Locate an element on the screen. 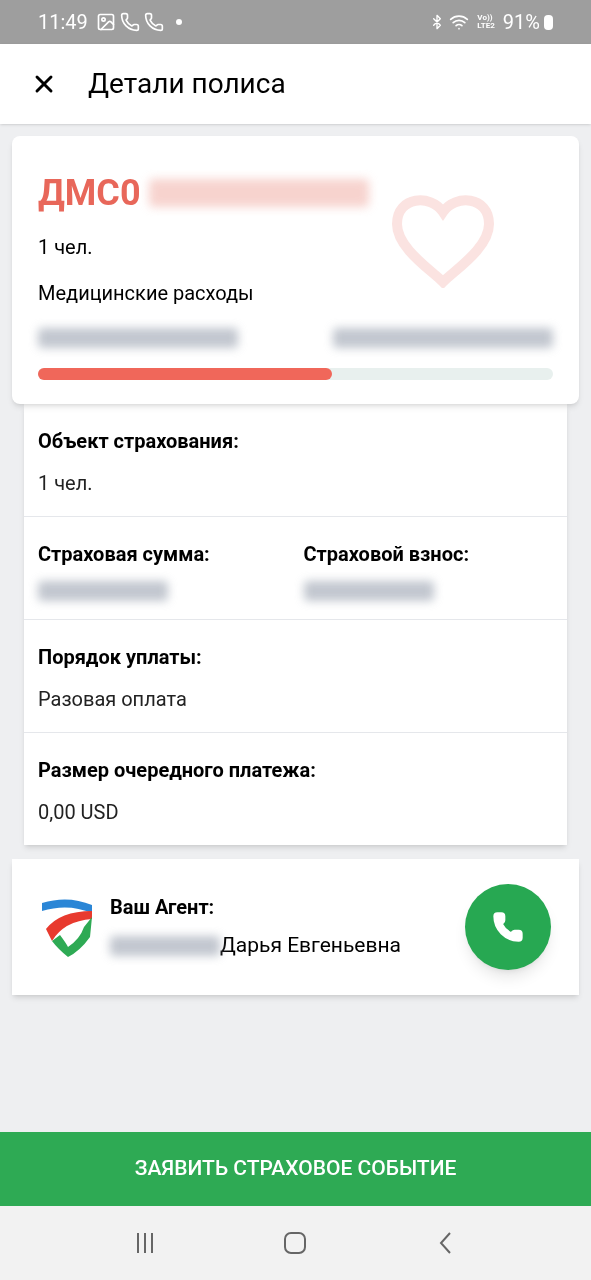  page-title: Детали полиса is located at coordinates (187, 84).